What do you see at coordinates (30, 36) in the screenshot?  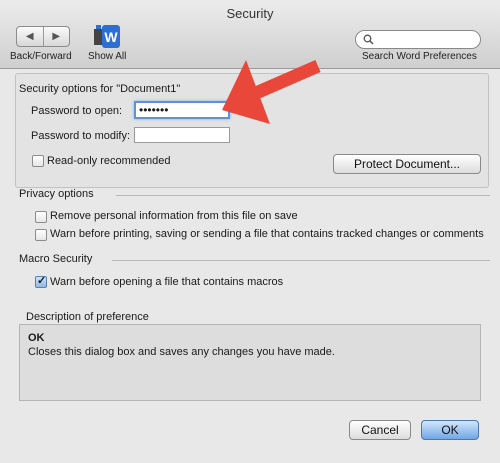 I see `back-icon: ◀` at bounding box center [30, 36].